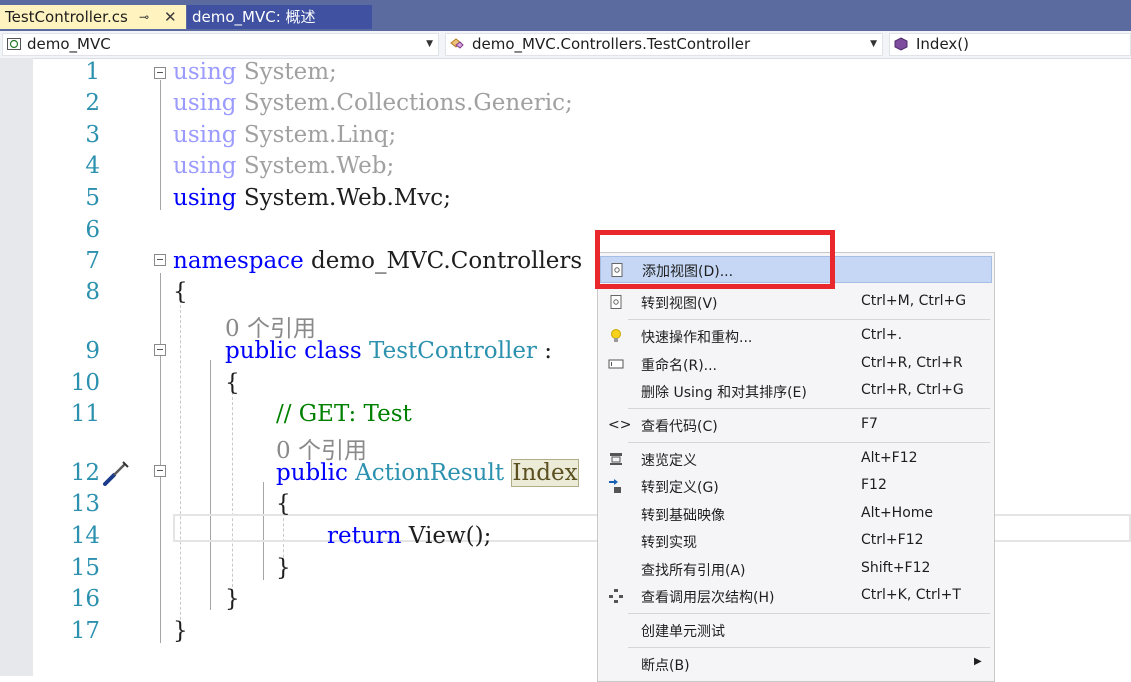  I want to click on class-dropdown: demo_MVC.Controllers.TestController ▼, so click(664, 44).